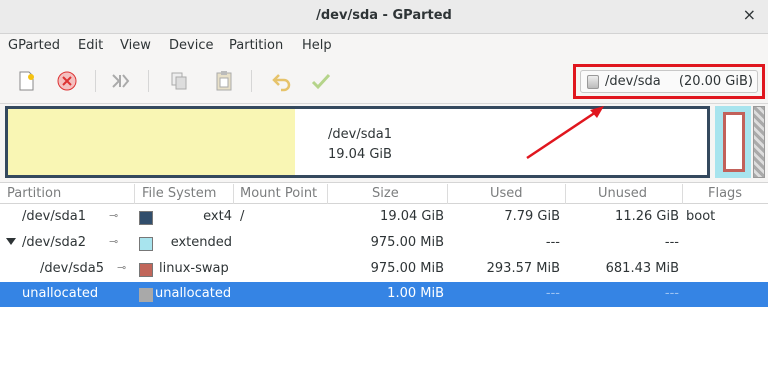 The image size is (768, 384). What do you see at coordinates (242, 216) in the screenshot?
I see `mount-point: /` at bounding box center [242, 216].